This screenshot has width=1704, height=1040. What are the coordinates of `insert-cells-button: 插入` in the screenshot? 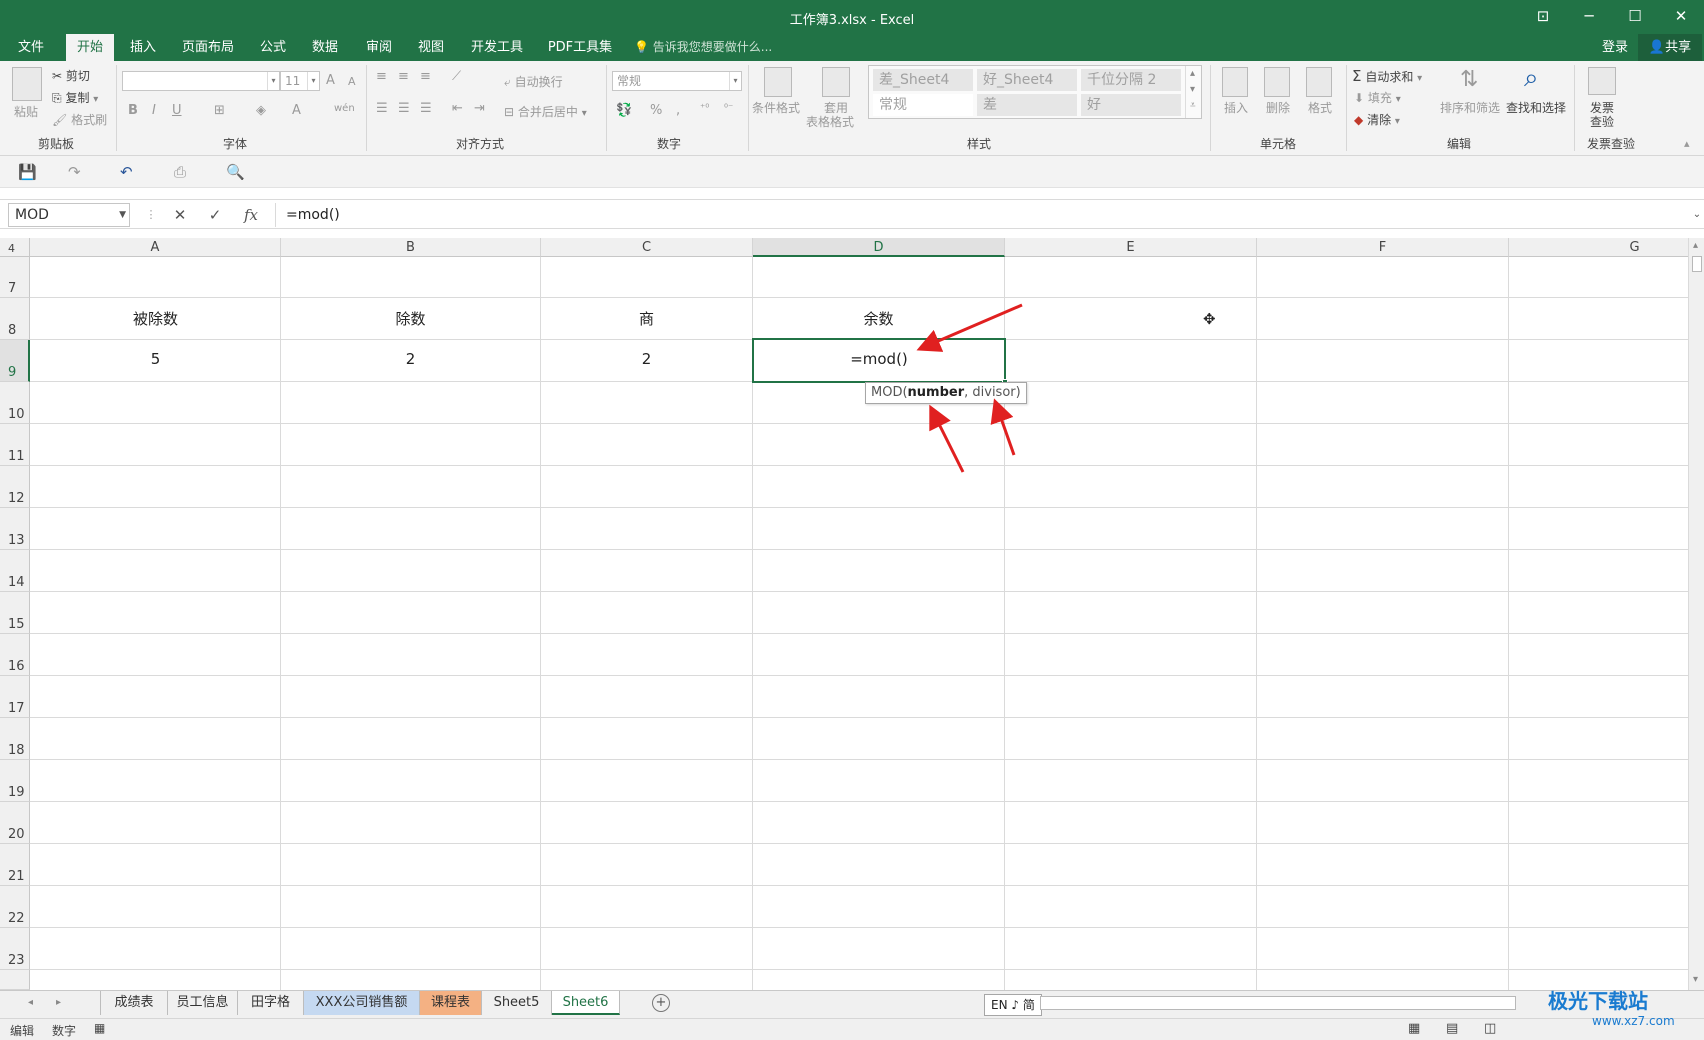 It's located at (1236, 107).